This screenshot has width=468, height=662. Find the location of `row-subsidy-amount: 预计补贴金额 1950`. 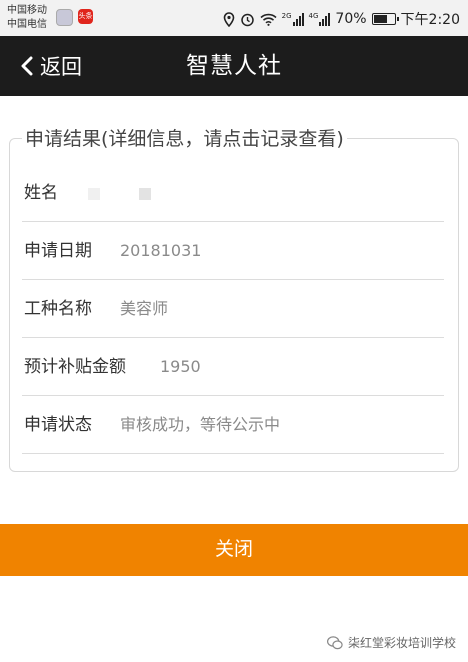

row-subsidy-amount: 预计补贴金额 1950 is located at coordinates (233, 367).